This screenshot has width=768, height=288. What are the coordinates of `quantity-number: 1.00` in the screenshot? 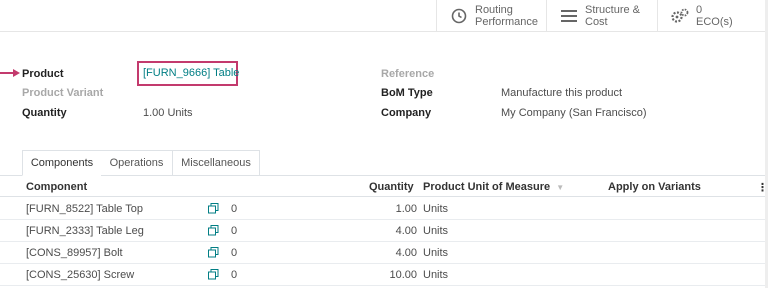 It's located at (154, 113).